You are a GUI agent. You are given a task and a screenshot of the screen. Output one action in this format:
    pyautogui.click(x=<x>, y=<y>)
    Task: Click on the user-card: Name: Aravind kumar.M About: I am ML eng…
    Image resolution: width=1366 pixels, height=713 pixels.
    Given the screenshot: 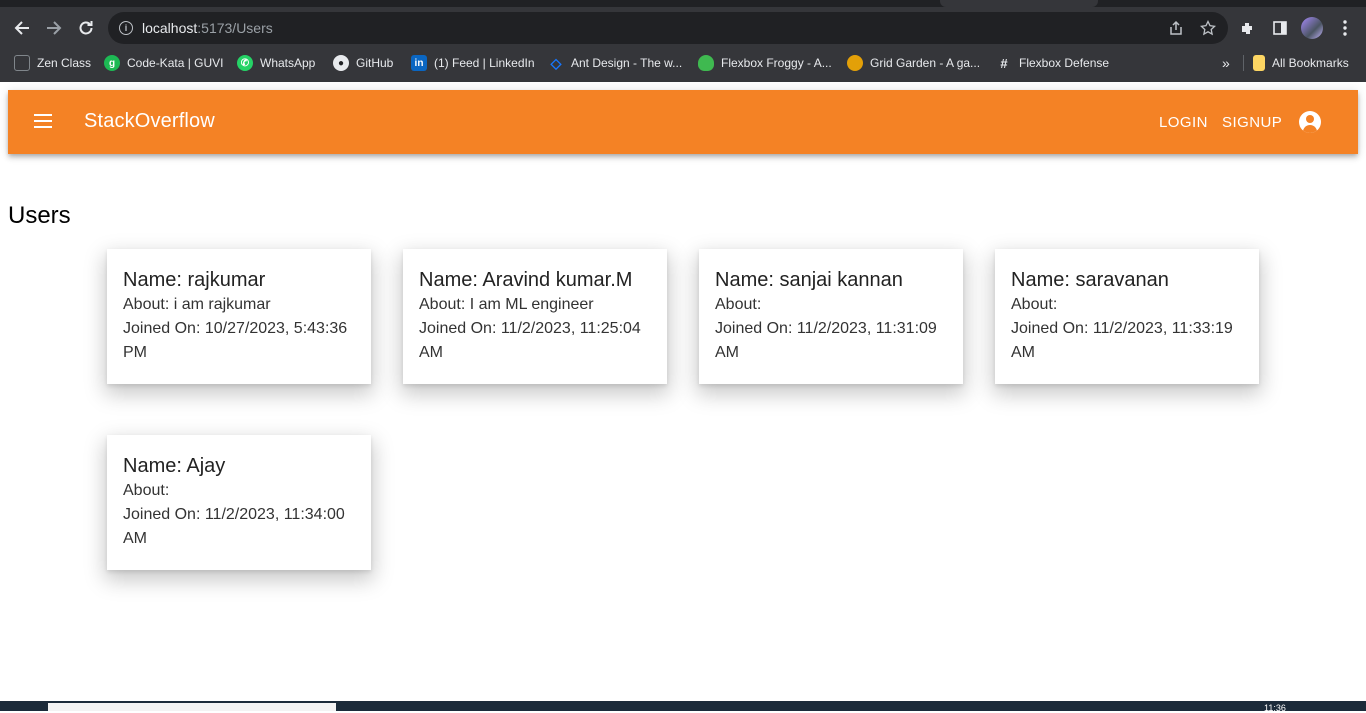 What is the action you would take?
    pyautogui.click(x=535, y=316)
    